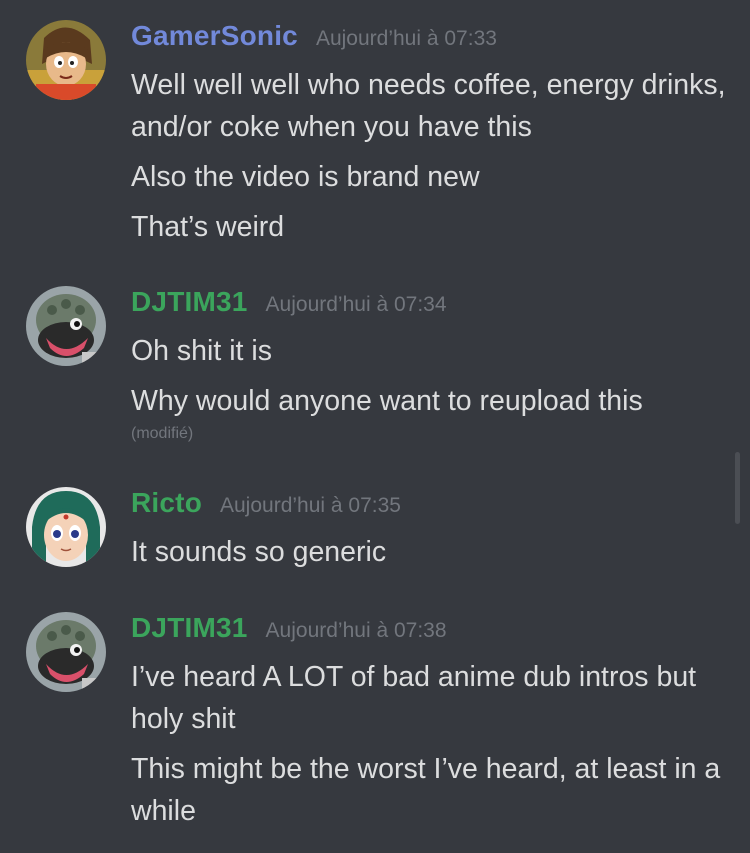 Image resolution: width=750 pixels, height=853 pixels. I want to click on gamersonic-avatar, so click(66, 60).